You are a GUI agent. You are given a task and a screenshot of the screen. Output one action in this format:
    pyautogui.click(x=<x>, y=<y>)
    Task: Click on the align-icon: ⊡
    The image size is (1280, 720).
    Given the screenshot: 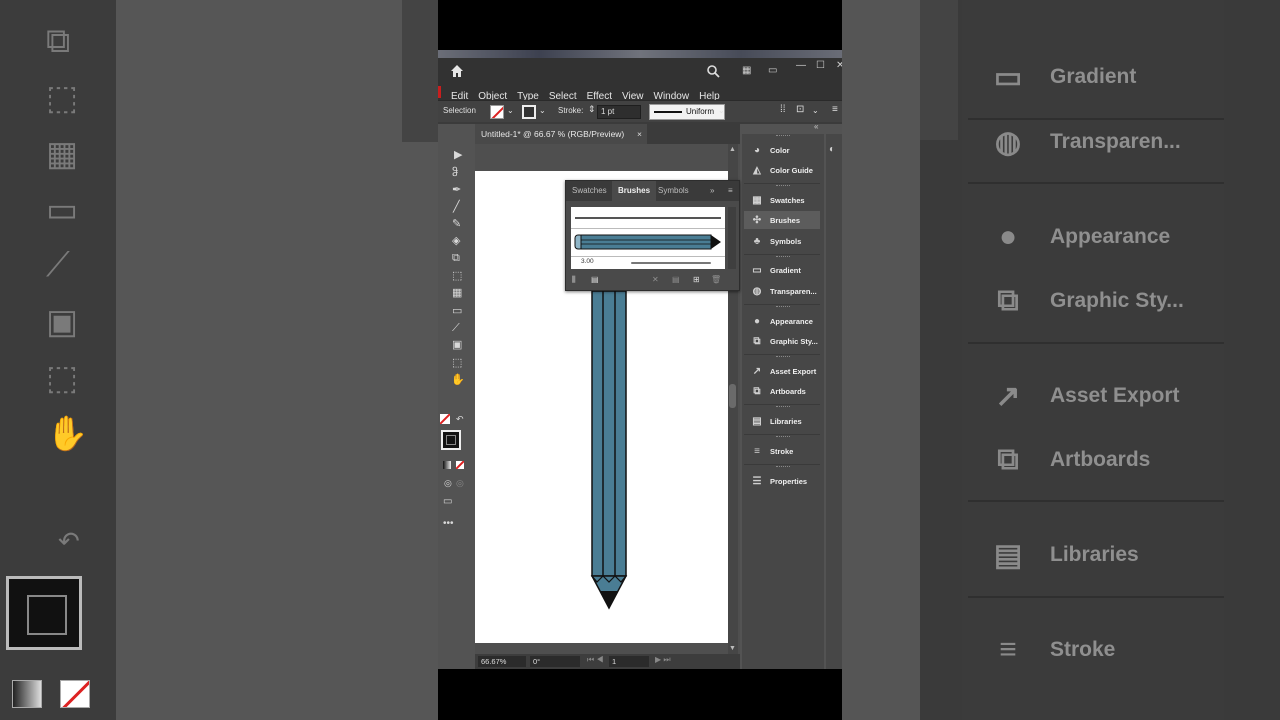 What is the action you would take?
    pyautogui.click(x=800, y=109)
    